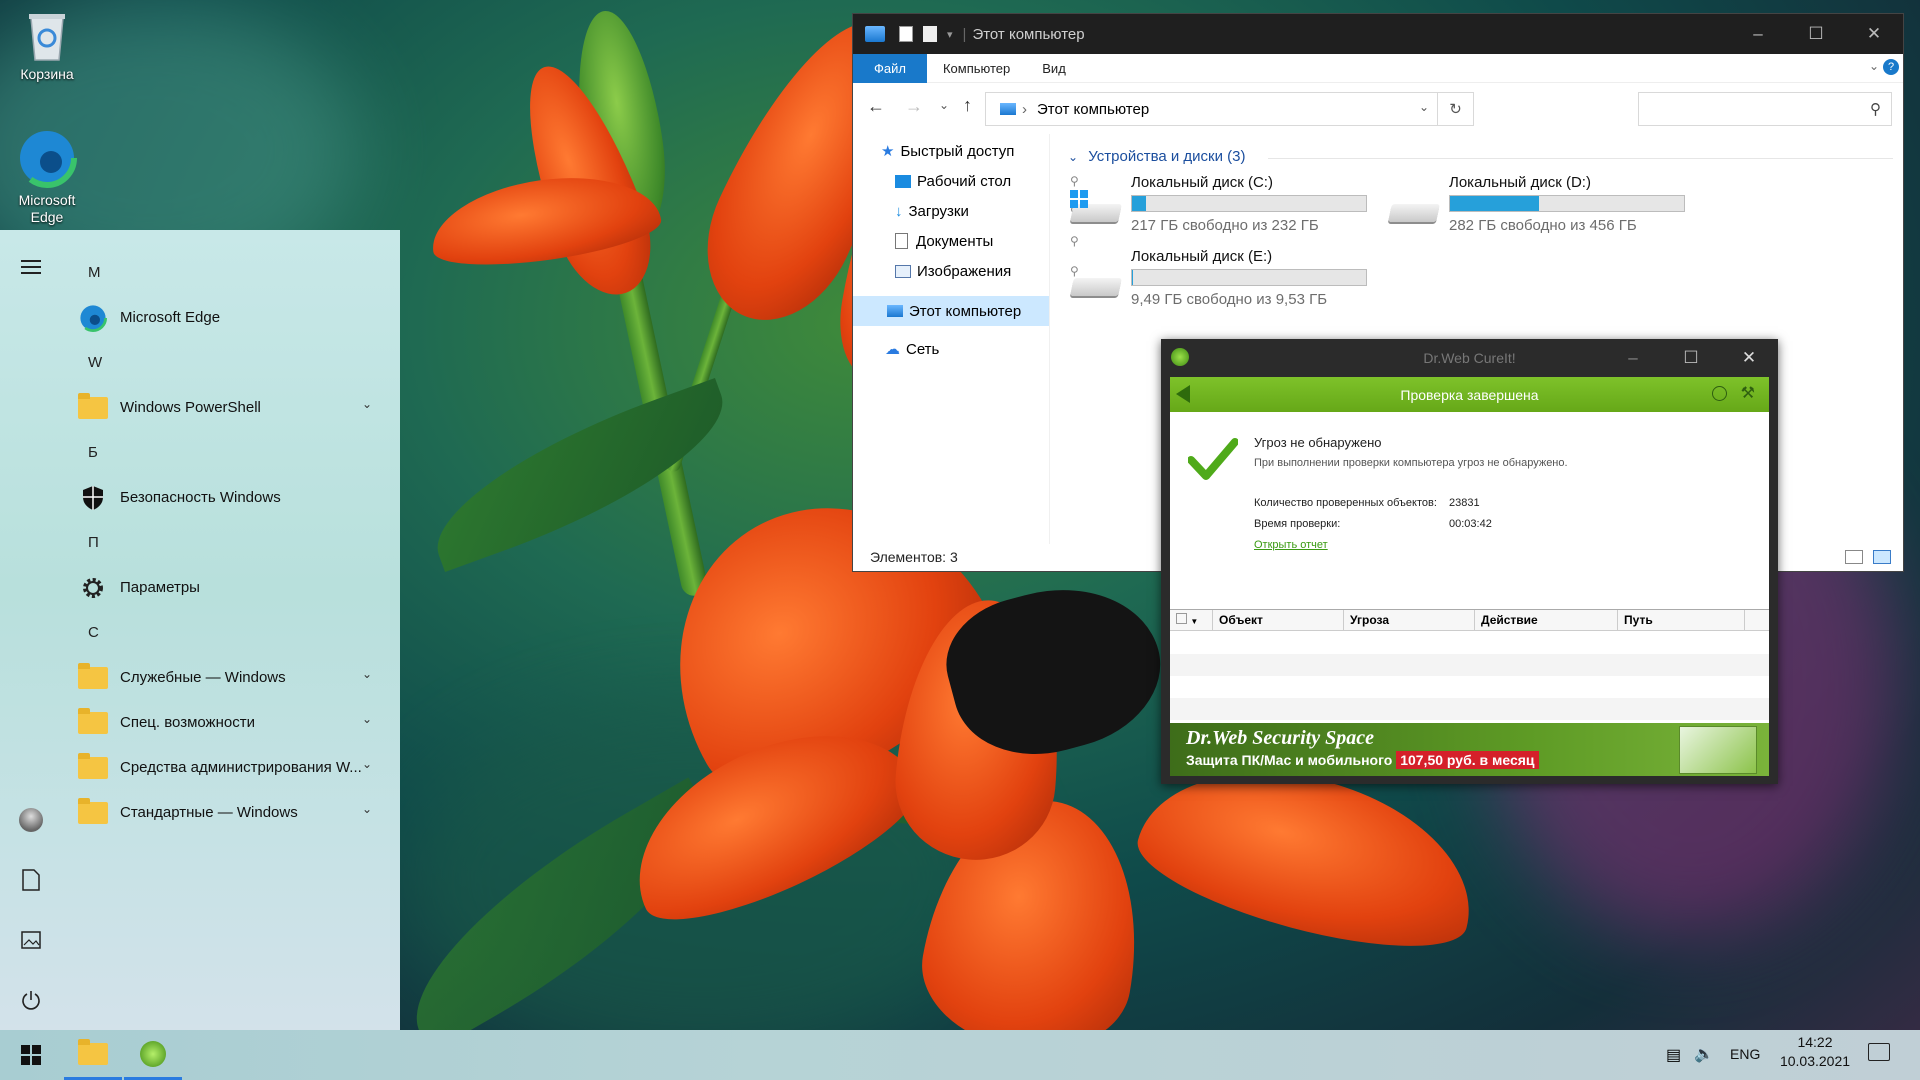 The image size is (1920, 1080). Describe the element at coordinates (890, 68) in the screenshot. I see `tab-file: Файл` at that location.